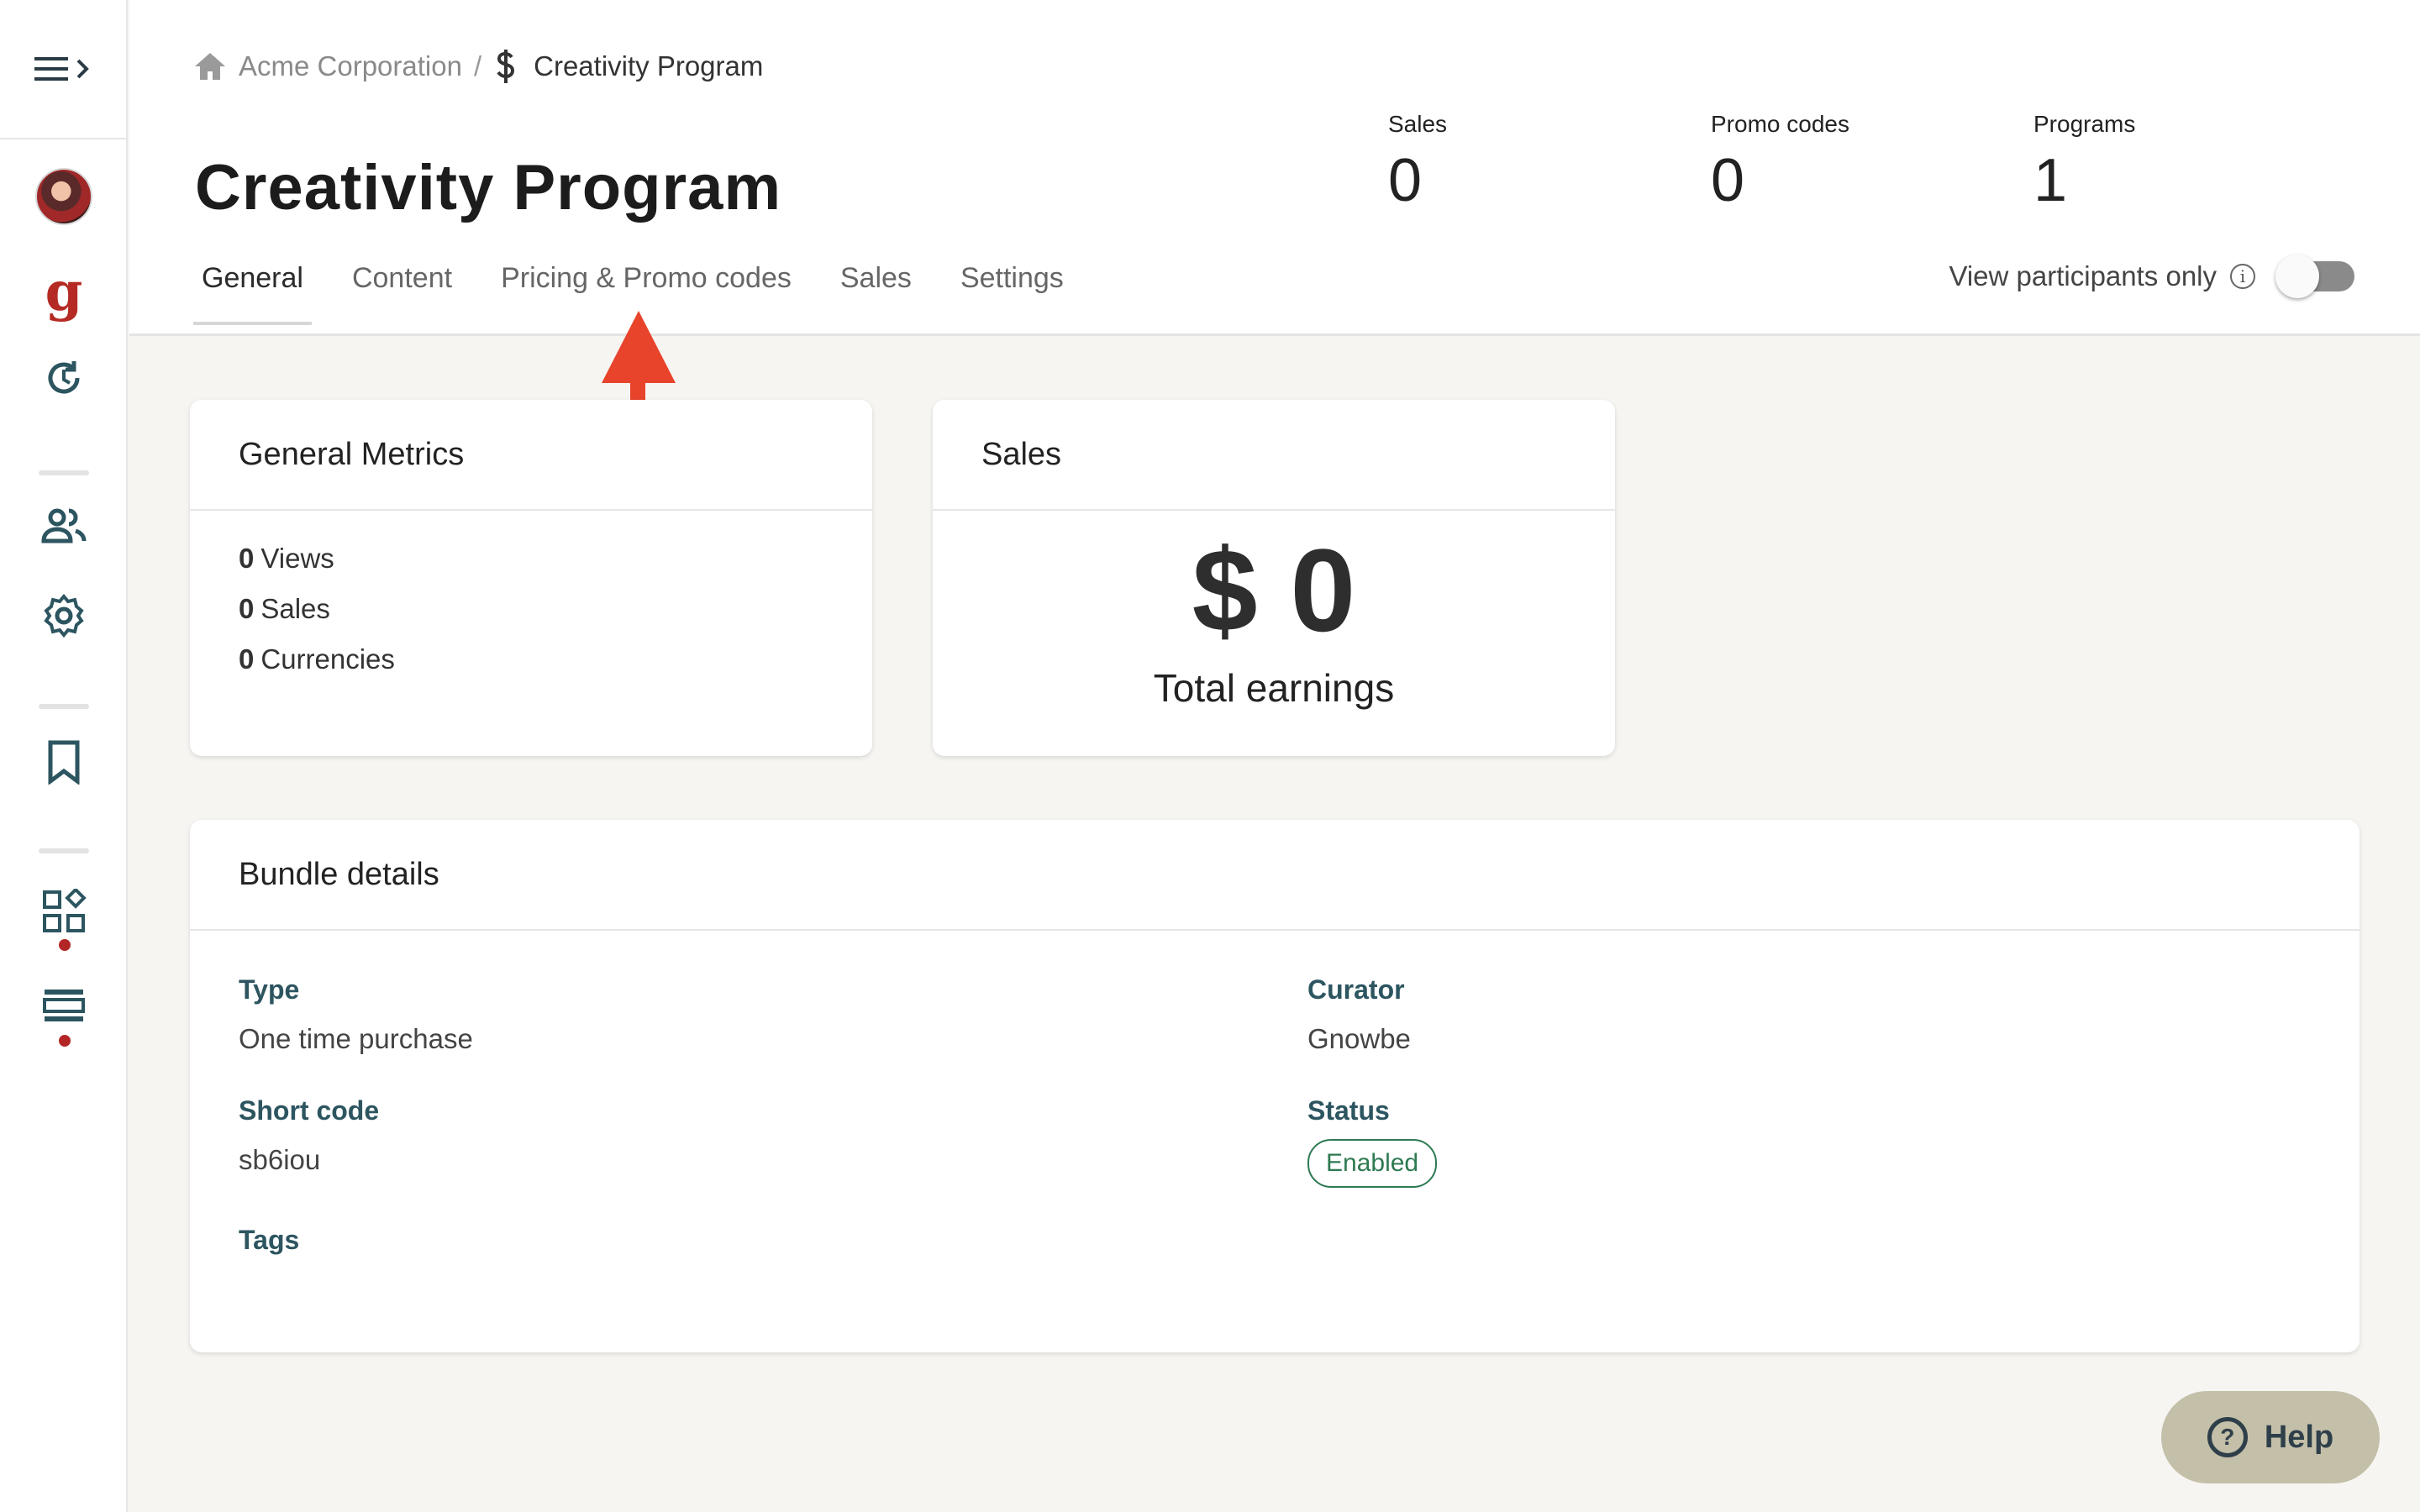 The width and height of the screenshot is (2420, 1512). I want to click on metric-views: 0 Views, so click(555, 559).